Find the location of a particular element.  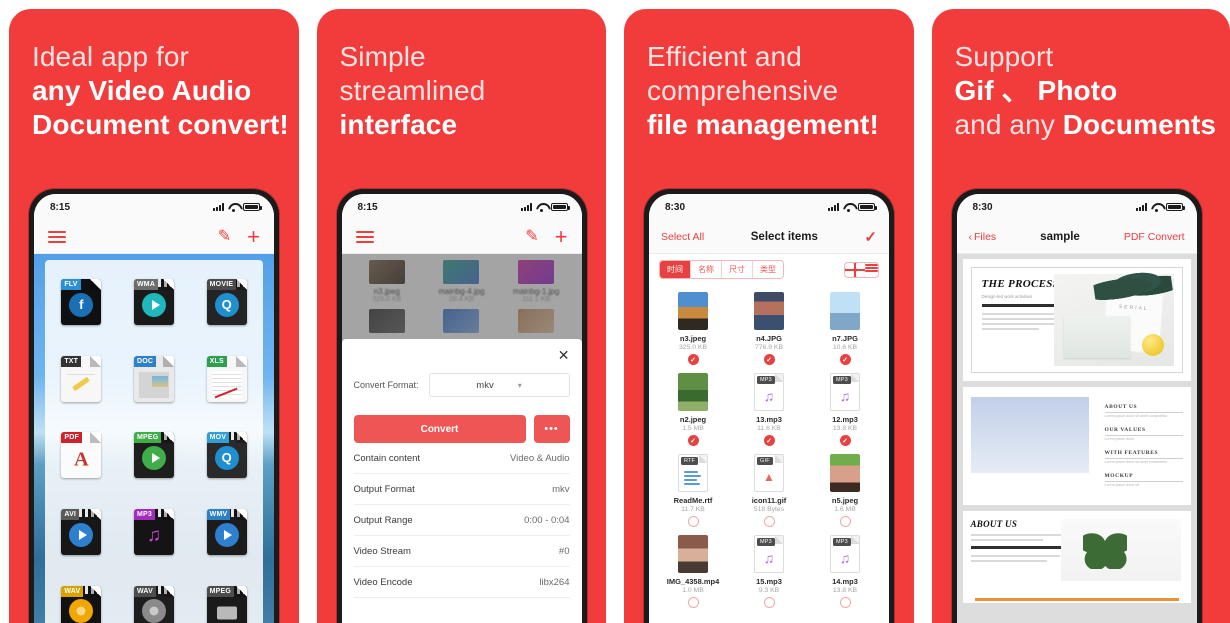

file-cell: MP3 ♫ 13.mp3 11.6 KB is located at coordinates (769, 408).